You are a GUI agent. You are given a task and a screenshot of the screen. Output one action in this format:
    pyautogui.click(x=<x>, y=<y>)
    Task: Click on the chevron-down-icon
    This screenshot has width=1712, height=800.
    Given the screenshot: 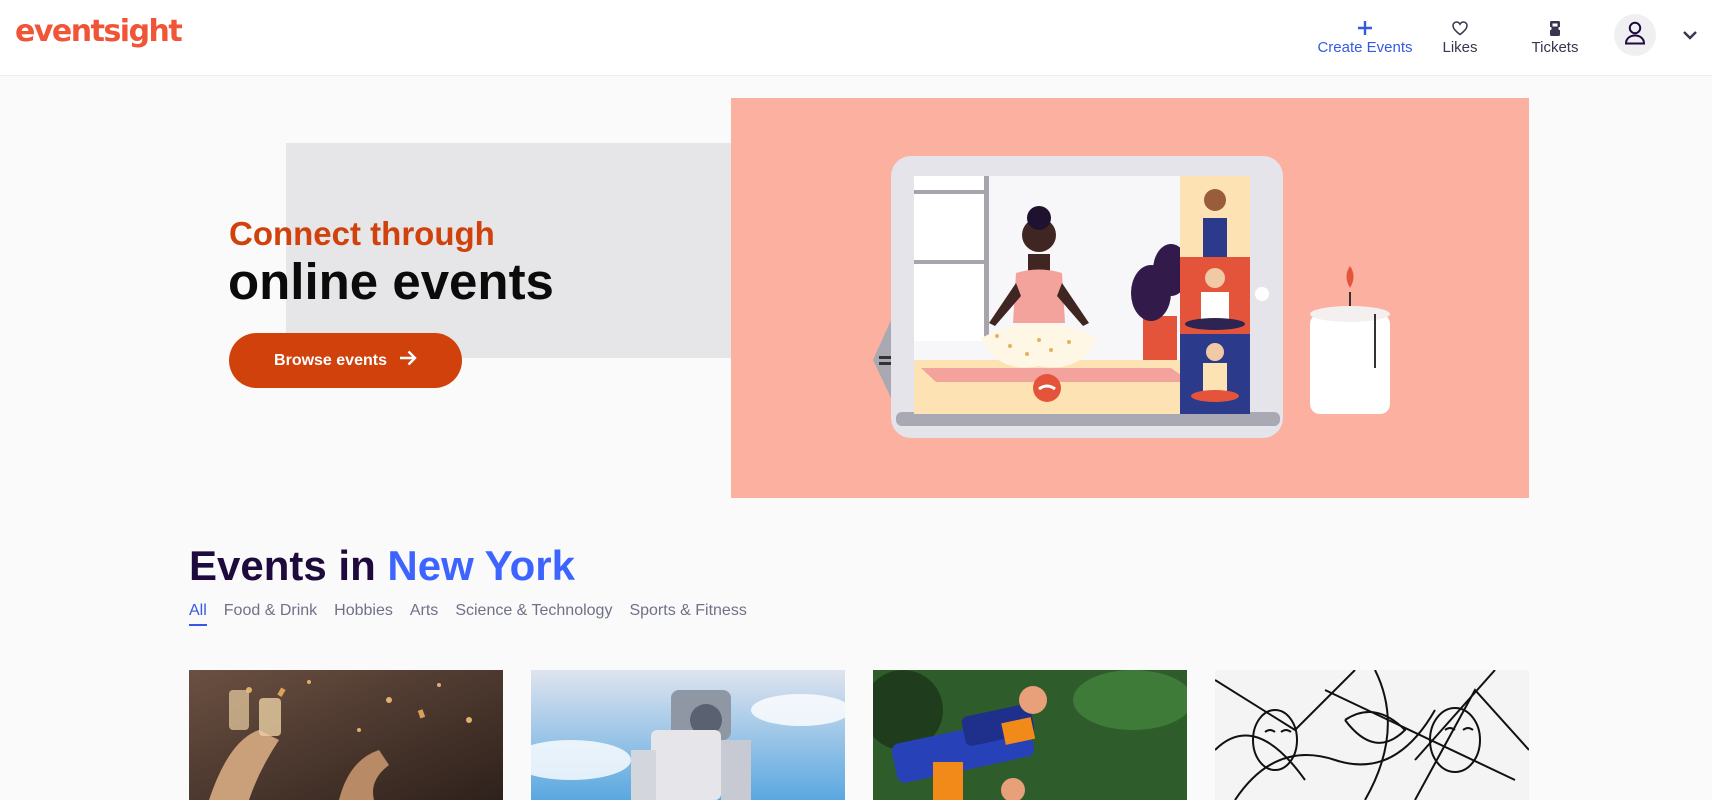 What is the action you would take?
    pyautogui.click(x=1690, y=36)
    